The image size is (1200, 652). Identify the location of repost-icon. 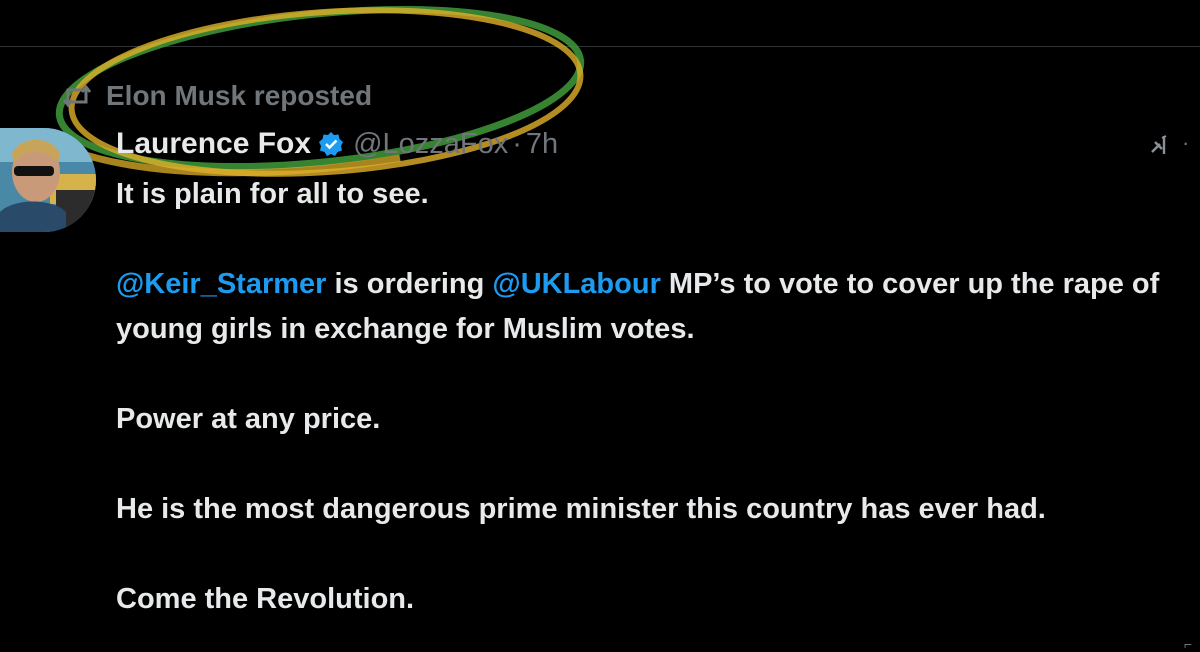
(77, 96).